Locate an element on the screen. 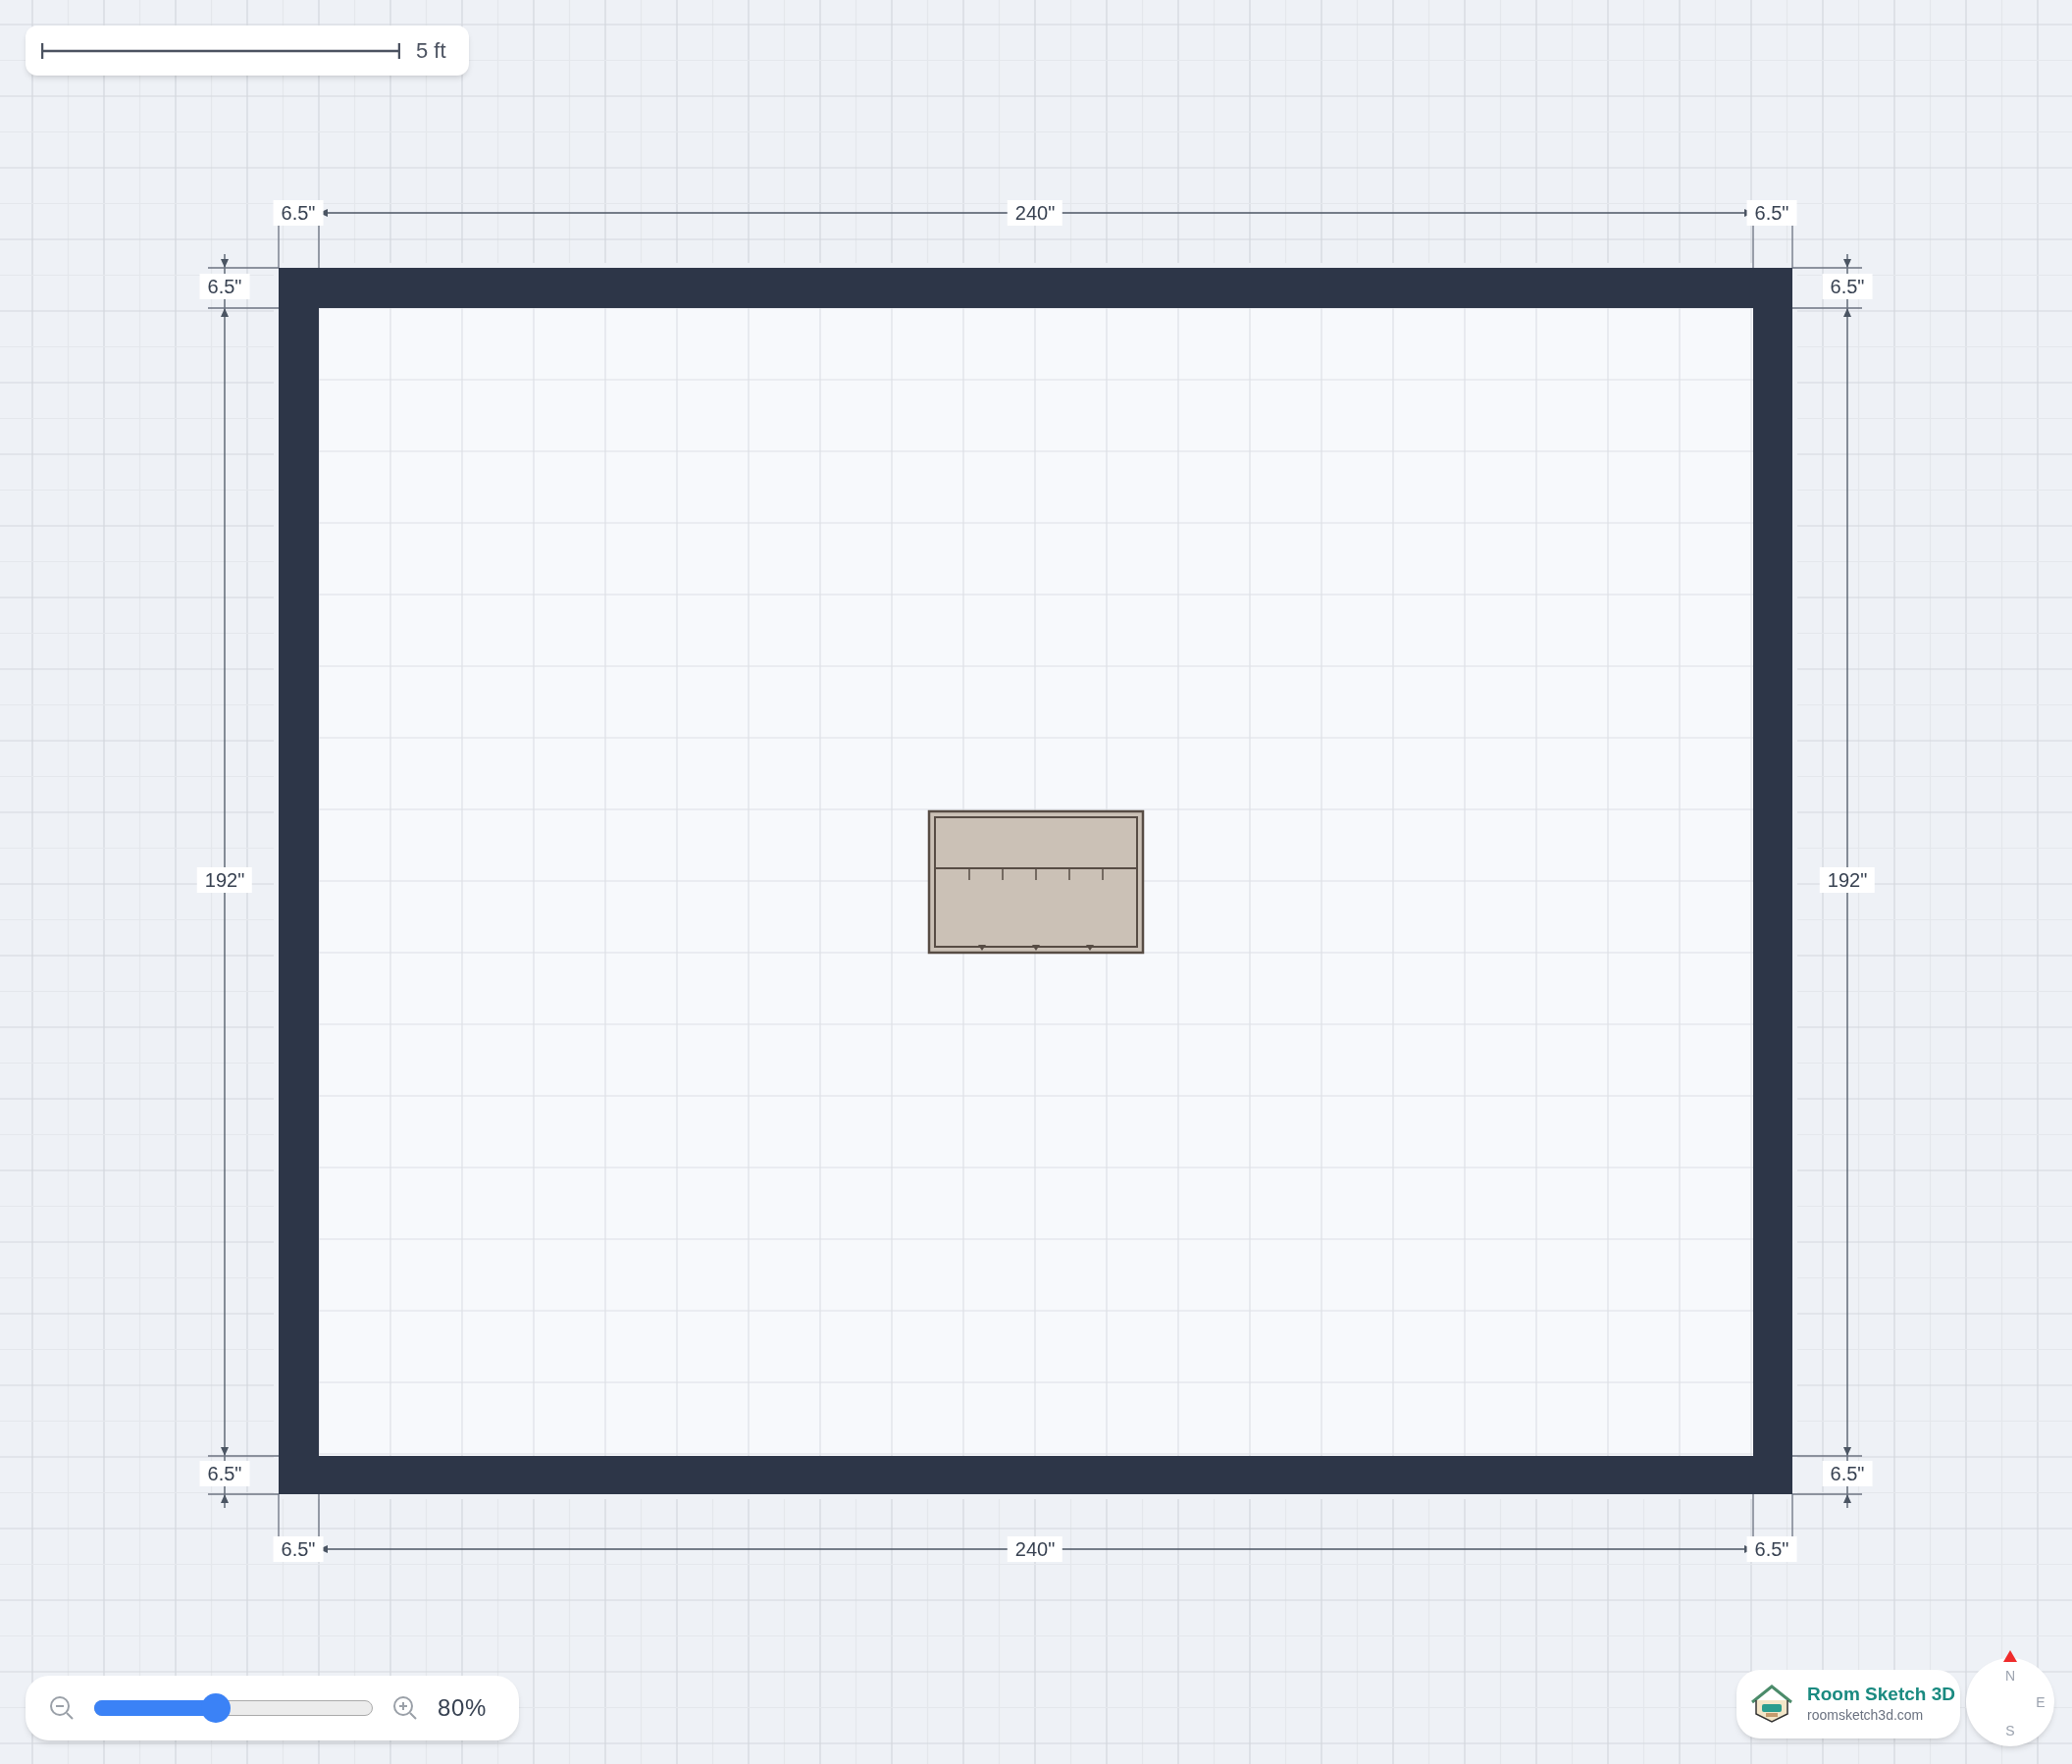 This screenshot has width=2072, height=1764. scale-bar-icon is located at coordinates (220, 50).